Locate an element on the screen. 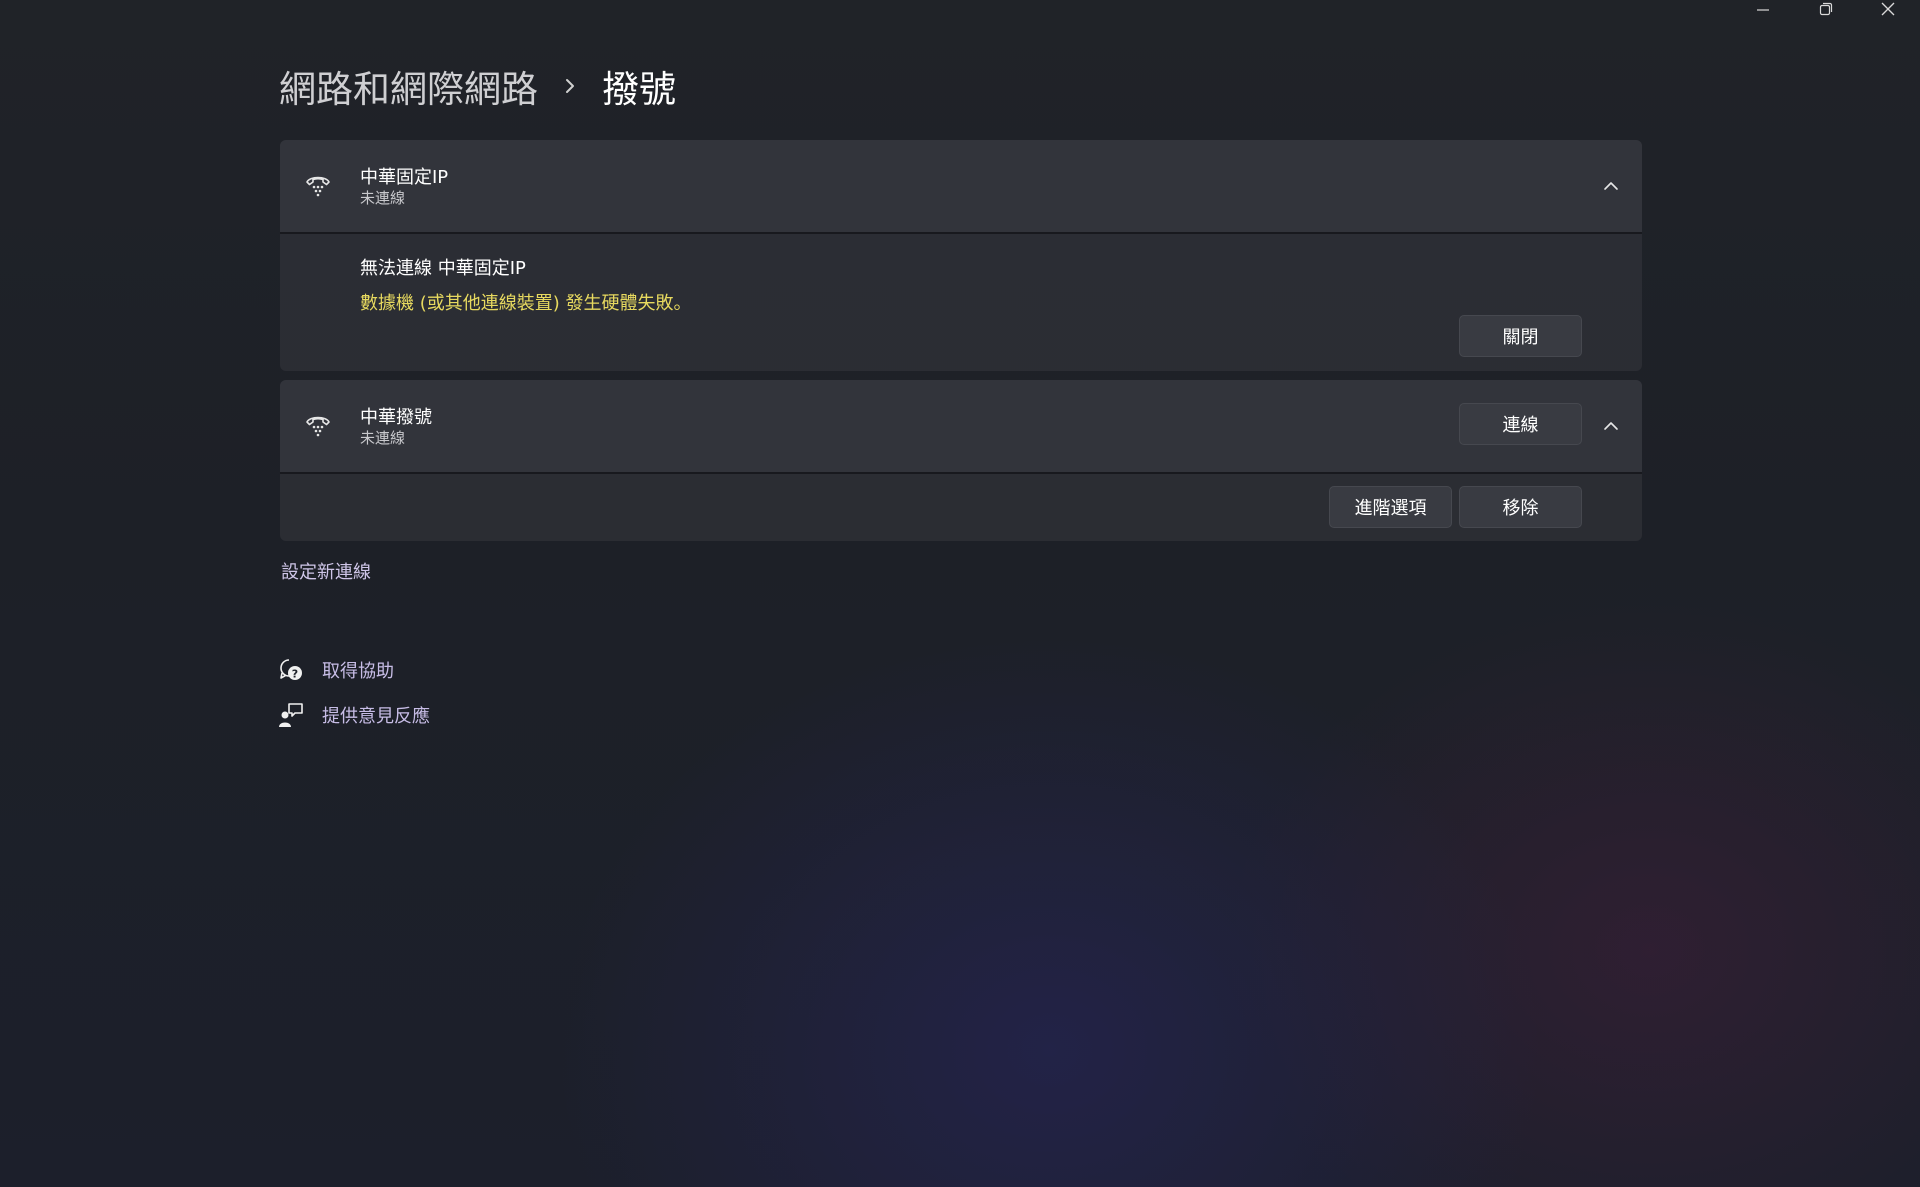 The image size is (1920, 1187). get-help-link: ? 取得協助 is located at coordinates (336, 670).